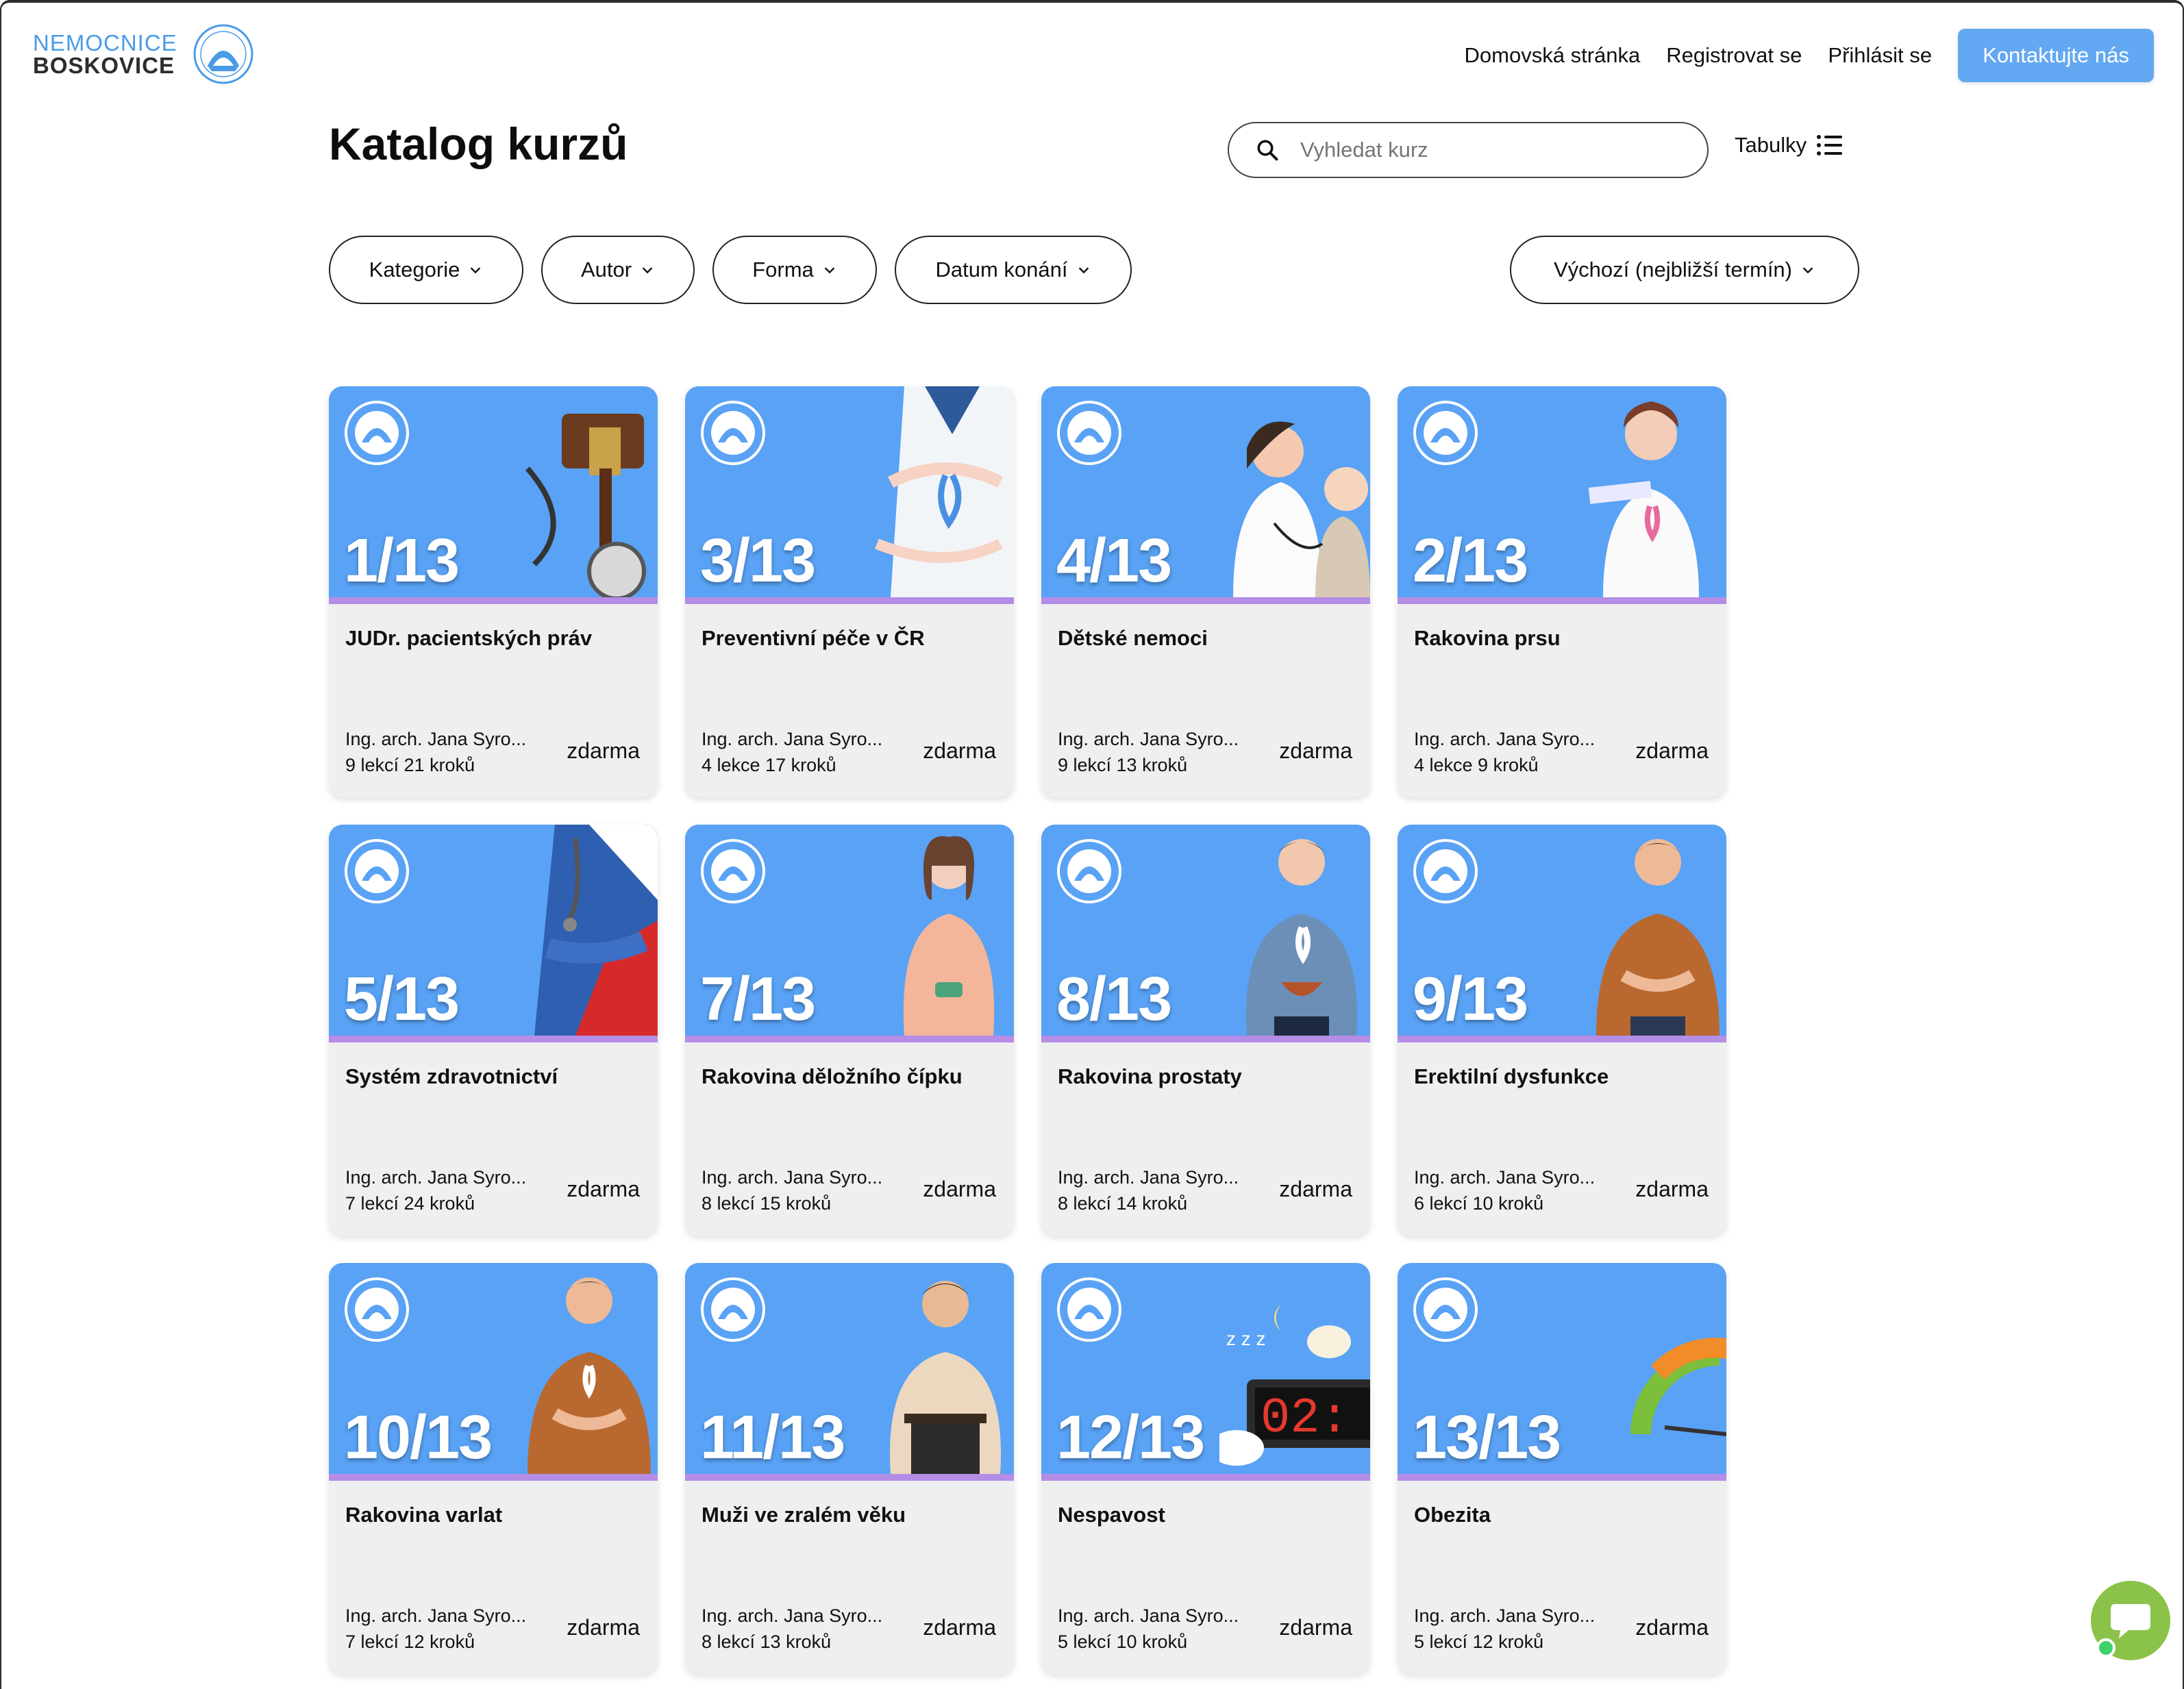 The height and width of the screenshot is (1689, 2184). What do you see at coordinates (410, 765) in the screenshot?
I see `course-stats: 9 lekcí 21 kroků` at bounding box center [410, 765].